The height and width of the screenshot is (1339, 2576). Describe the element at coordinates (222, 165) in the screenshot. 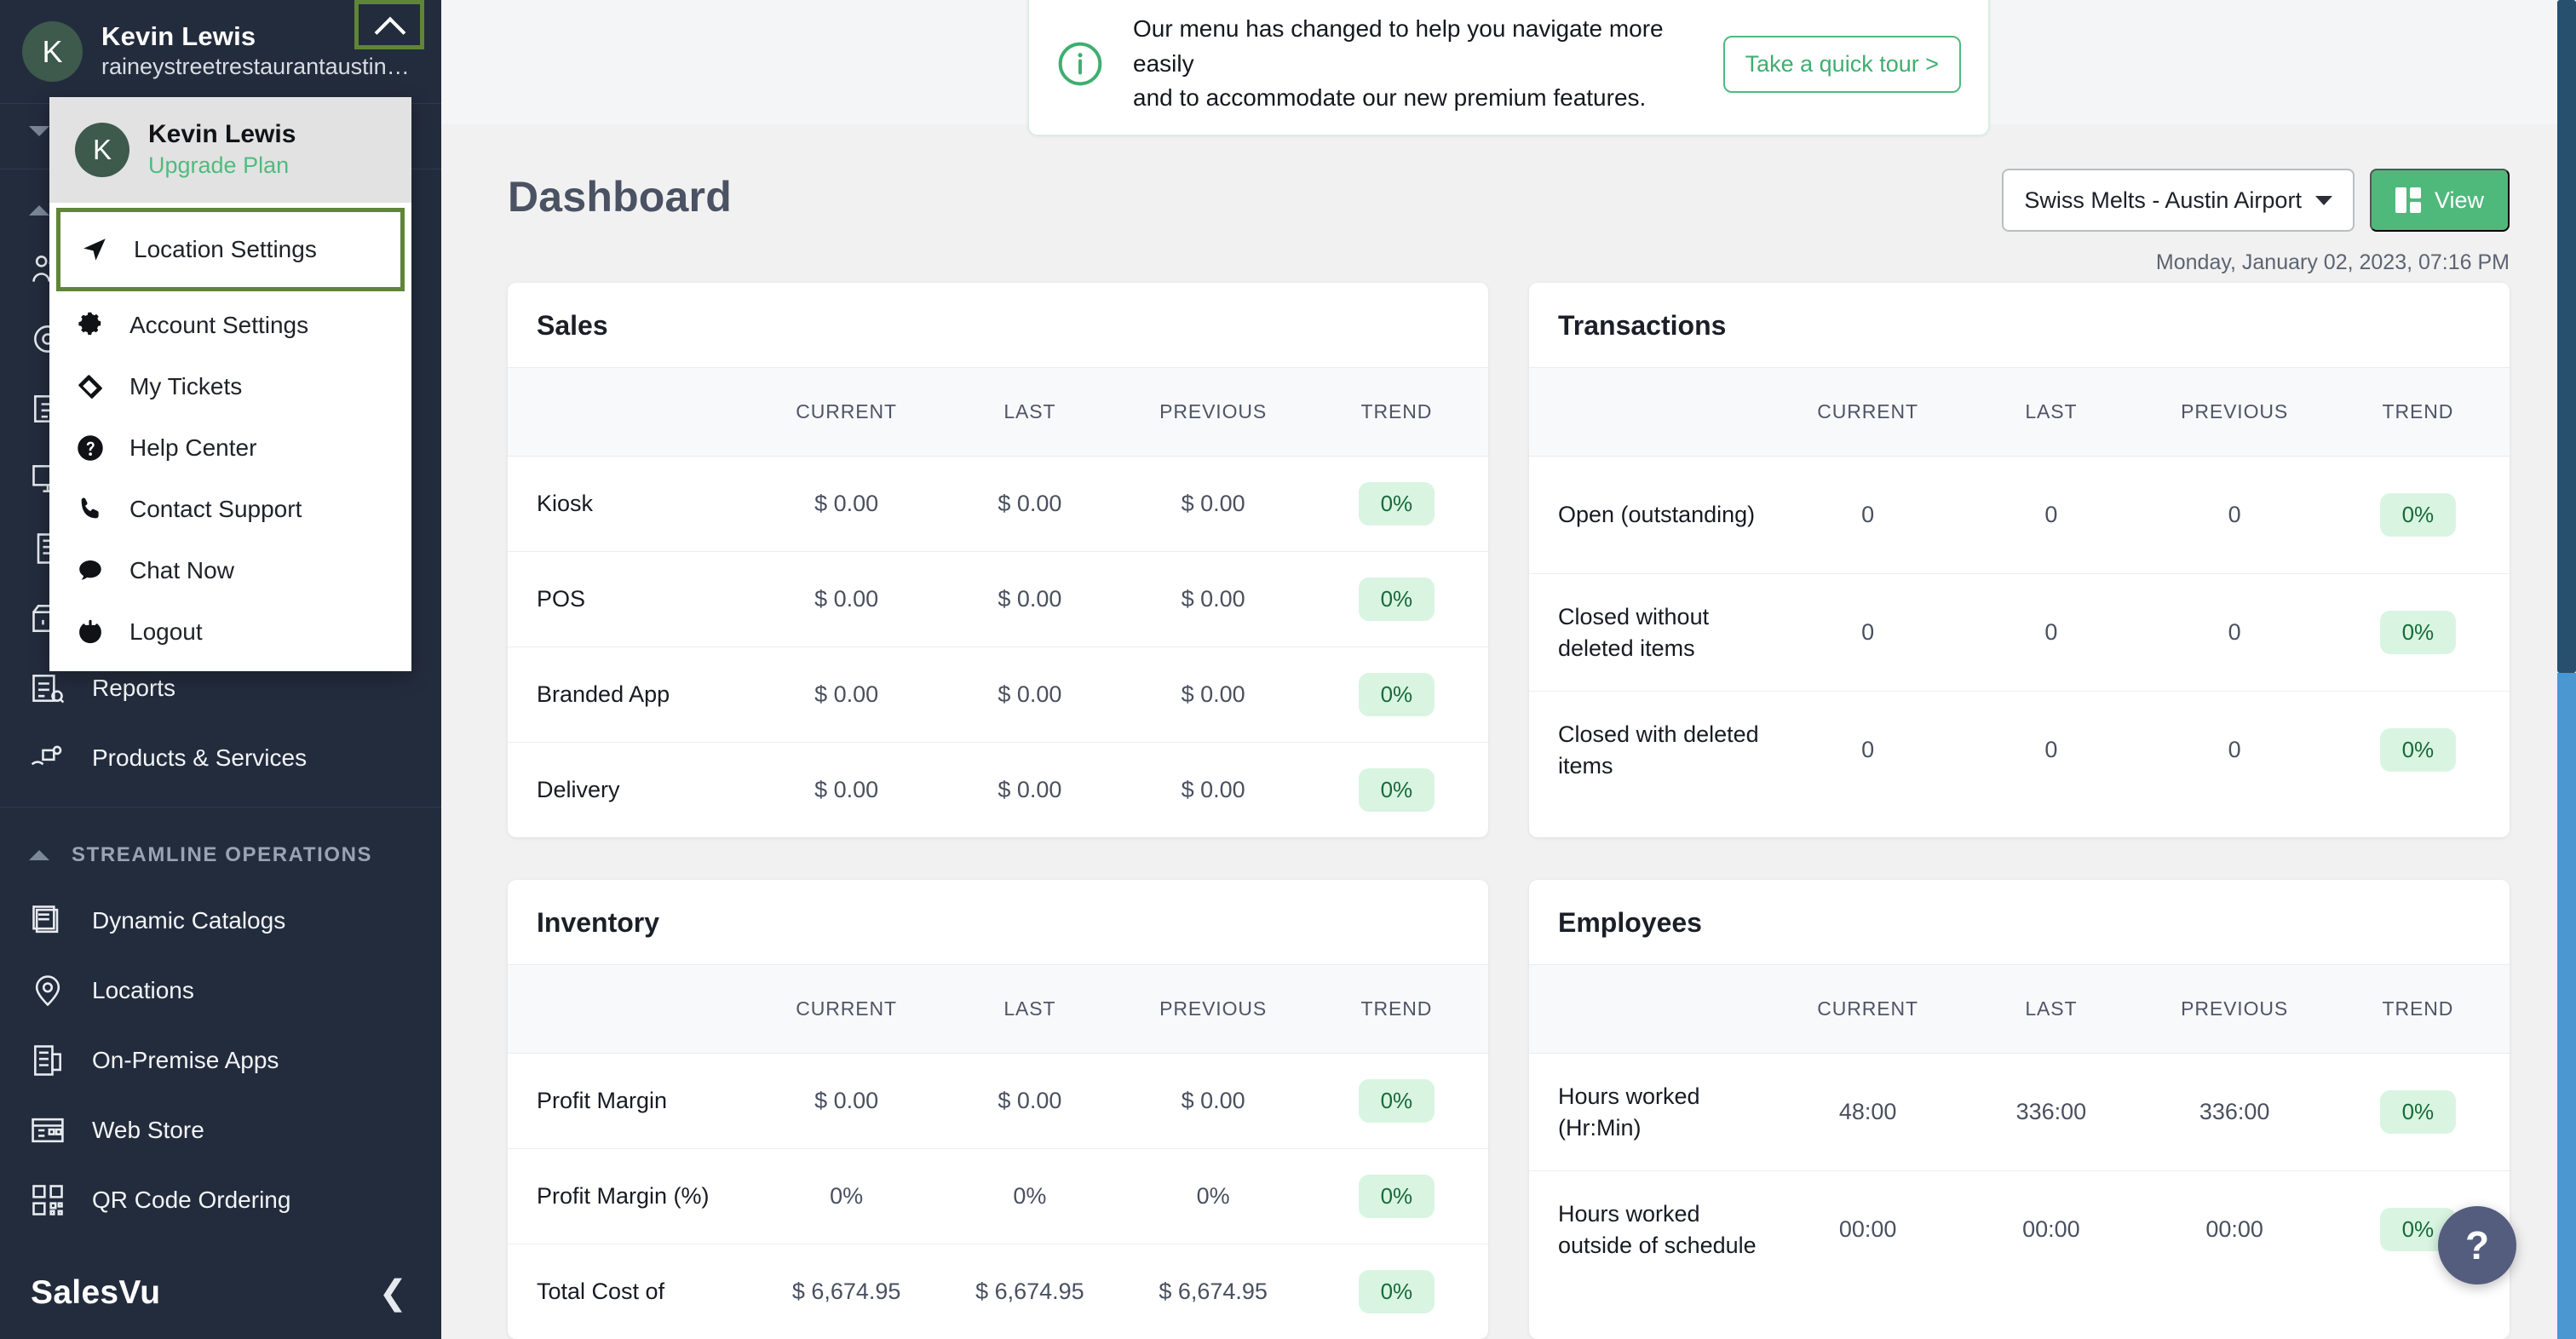

I see `upgrade-plan-link: Upgrade Plan` at that location.